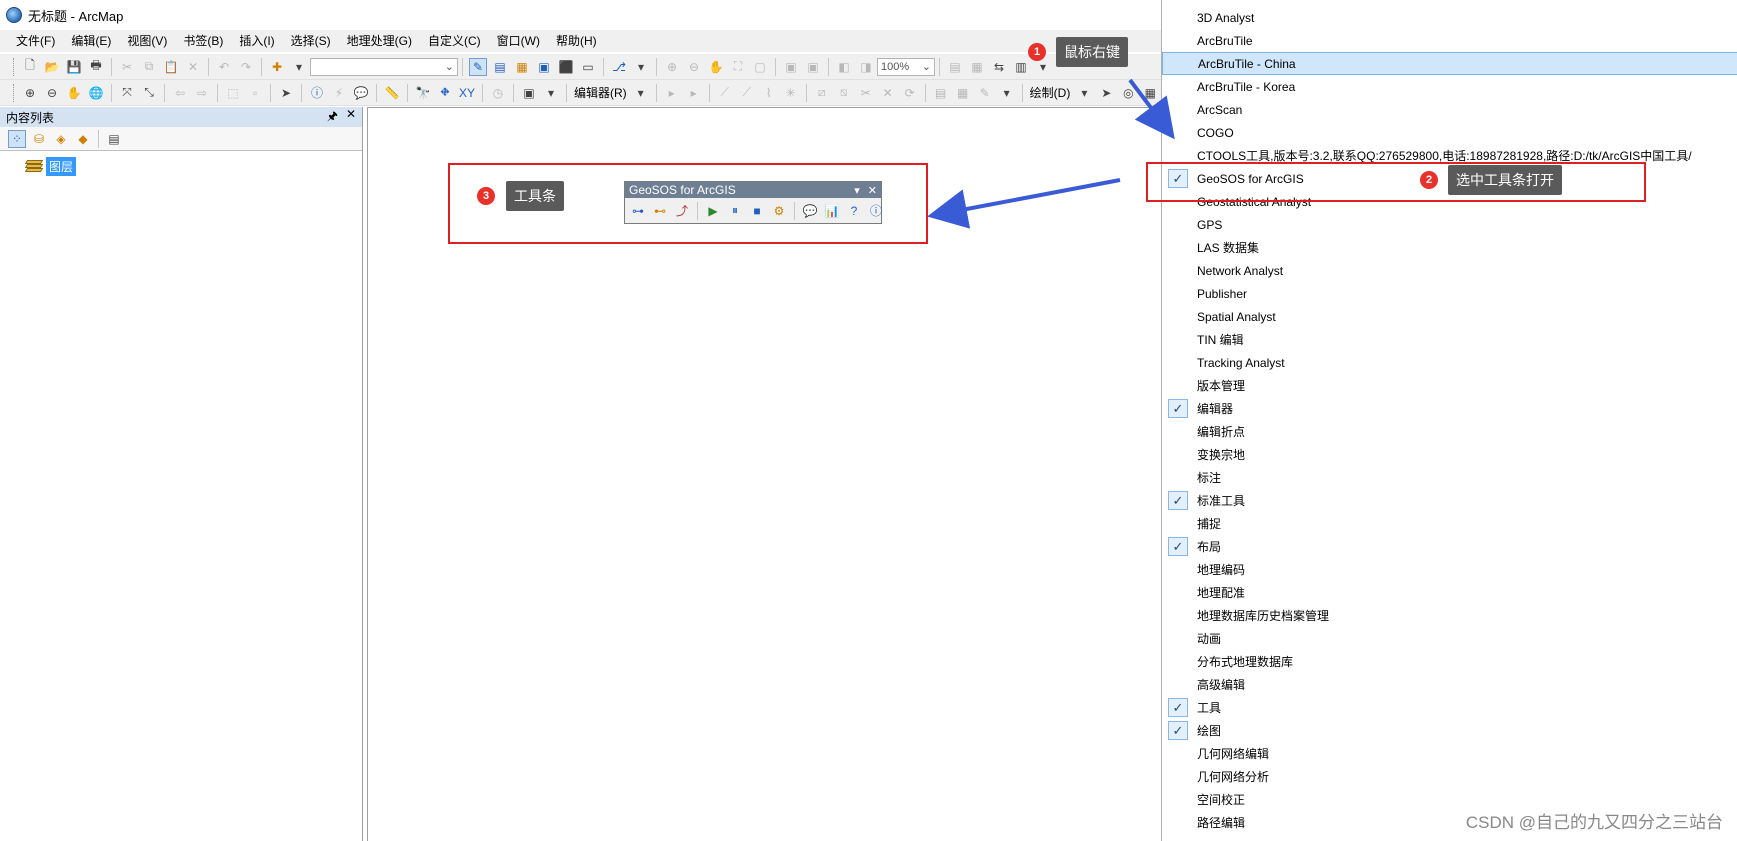 The height and width of the screenshot is (841, 1737). Describe the element at coordinates (910, 93) in the screenshot. I see `rotate-icon: ⟳` at that location.